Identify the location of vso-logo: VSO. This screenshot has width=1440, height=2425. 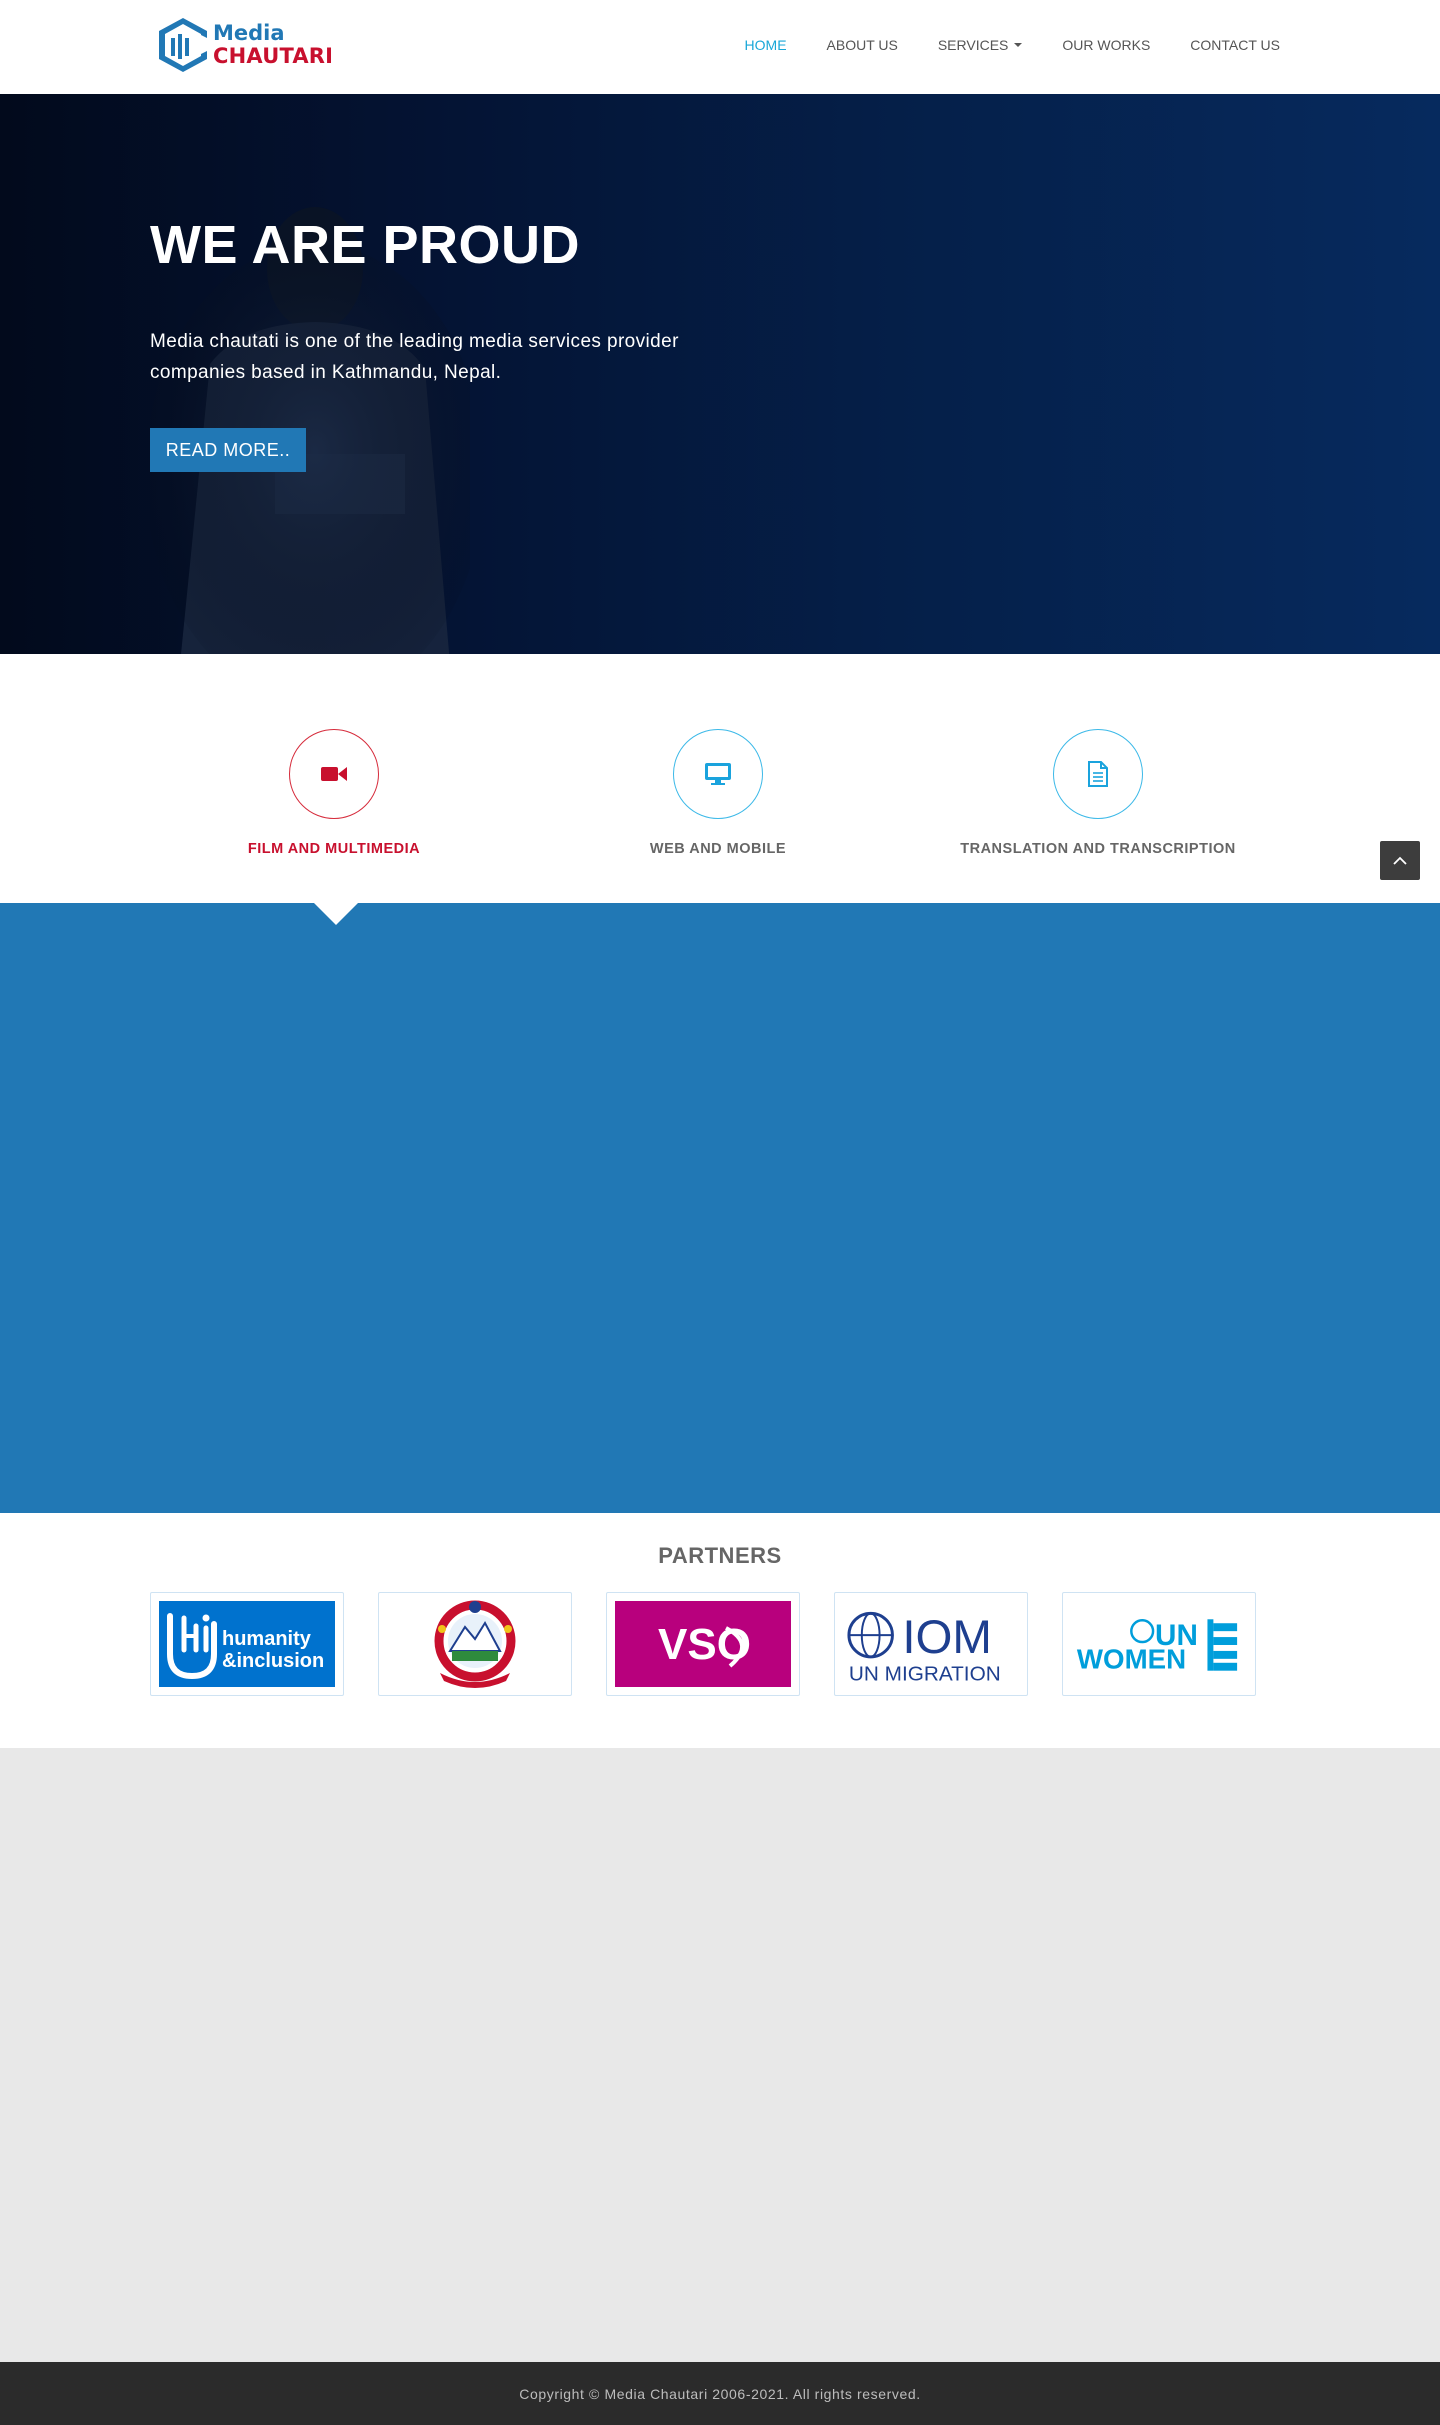
(703, 1644).